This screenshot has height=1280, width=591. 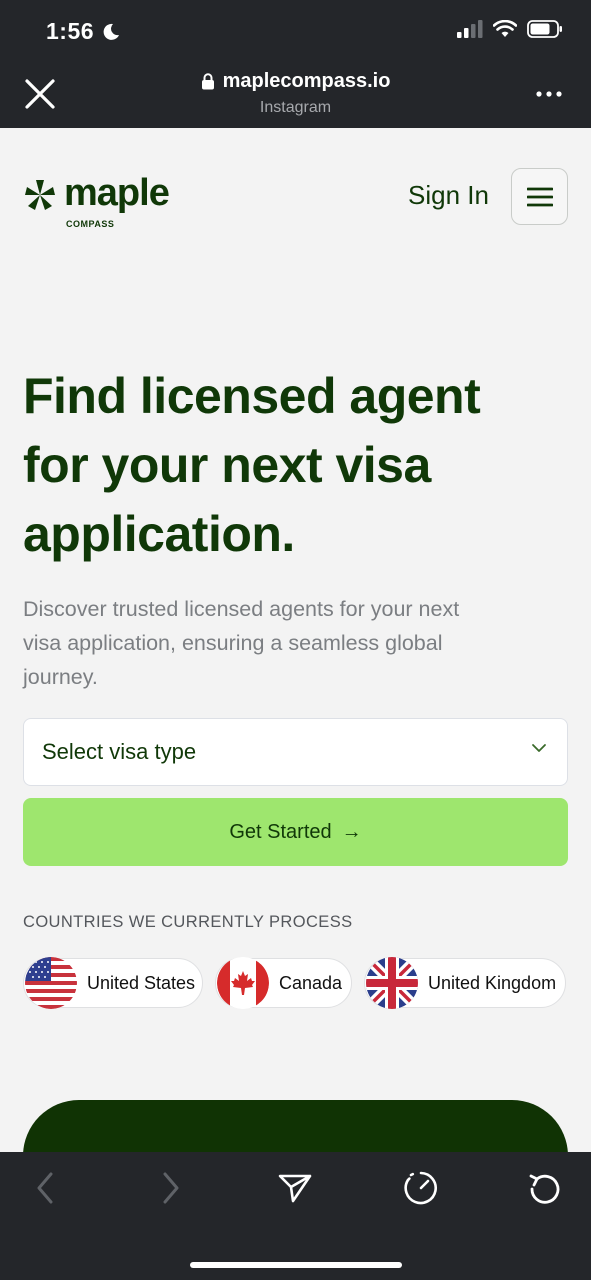 I want to click on browser-bar: maplecompass.io Instagram, so click(x=295, y=95).